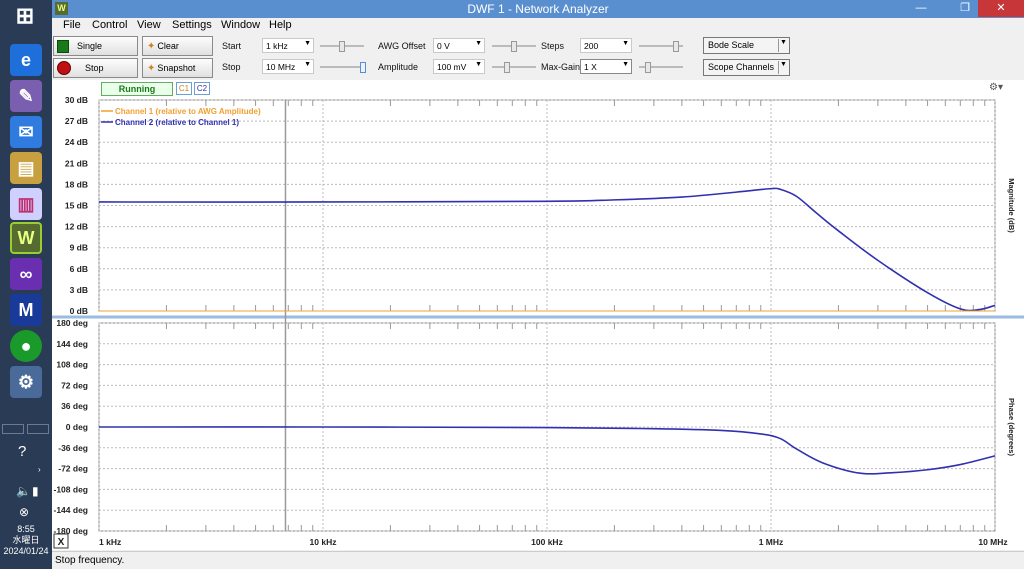 This screenshot has height=569, width=1024. Describe the element at coordinates (553, 46) in the screenshot. I see `steps-label: Steps` at that location.